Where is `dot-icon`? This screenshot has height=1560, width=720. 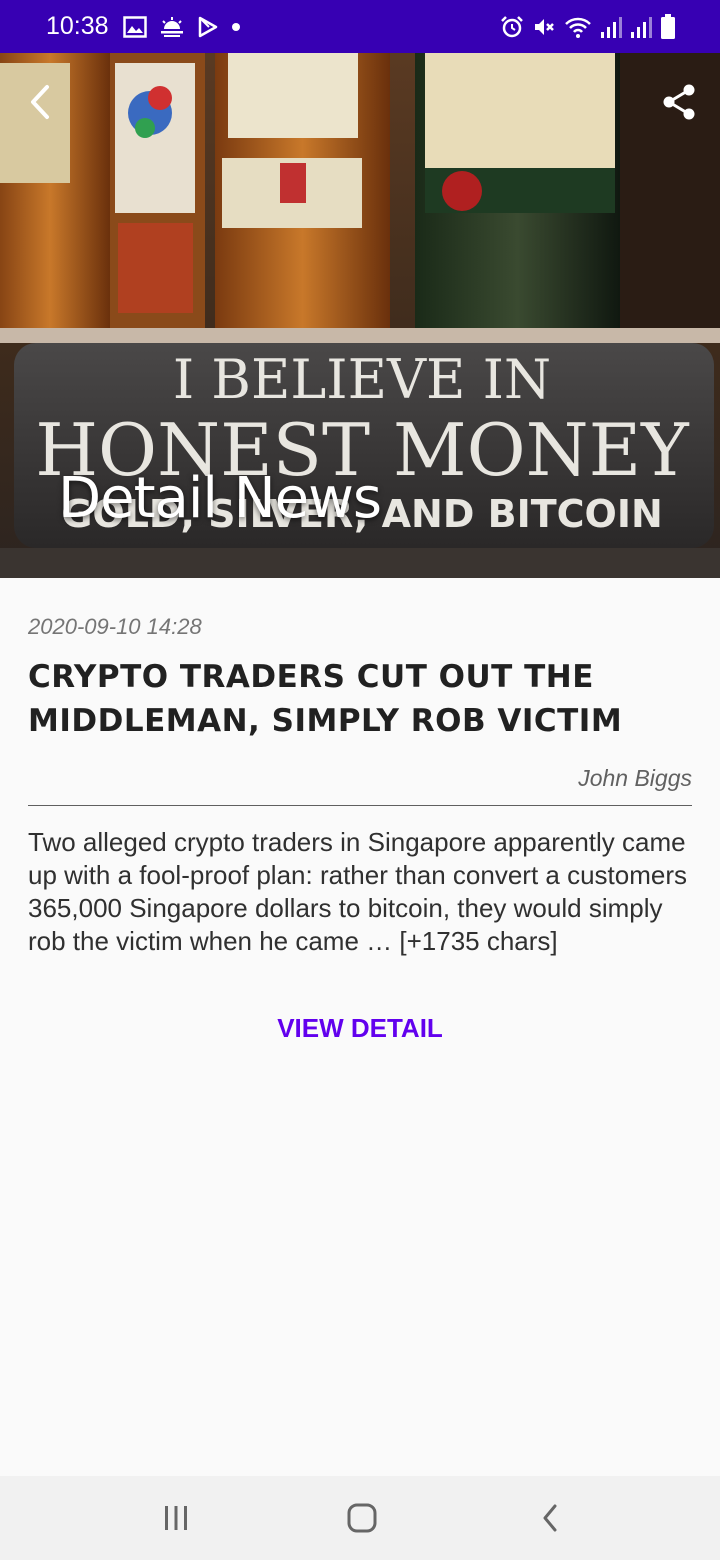 dot-icon is located at coordinates (236, 27).